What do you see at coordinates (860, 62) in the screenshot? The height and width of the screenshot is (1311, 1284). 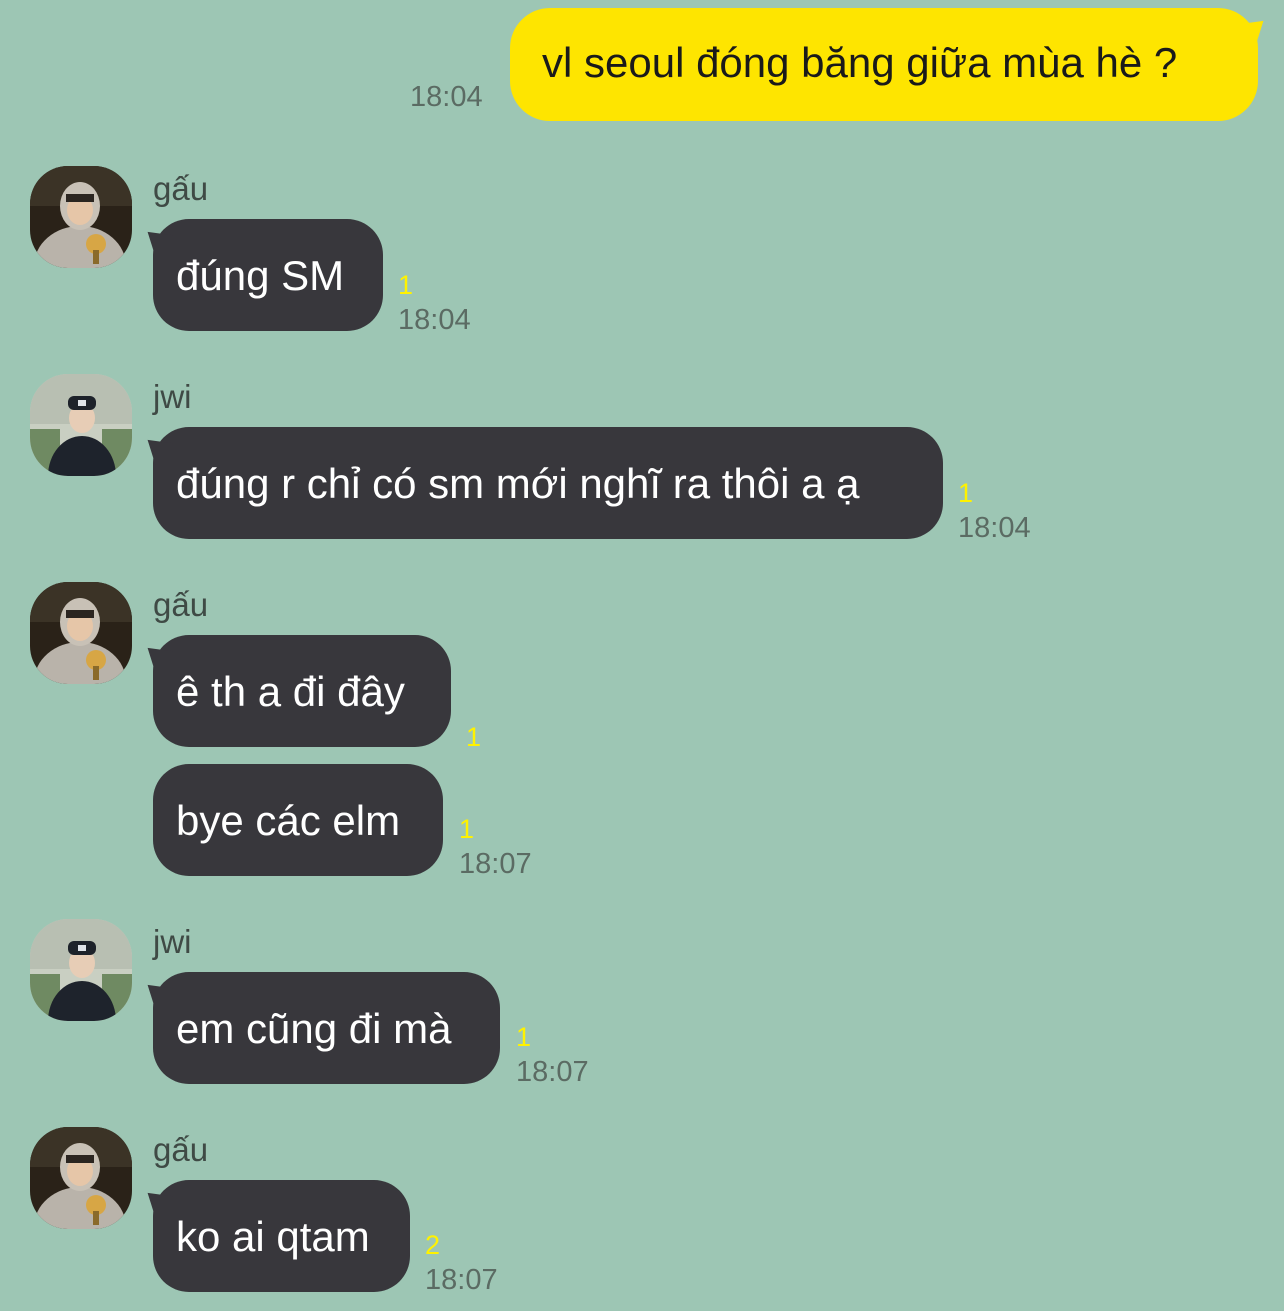 I see `message-text: vl seoul đóng băng giữa mùa hè ?` at bounding box center [860, 62].